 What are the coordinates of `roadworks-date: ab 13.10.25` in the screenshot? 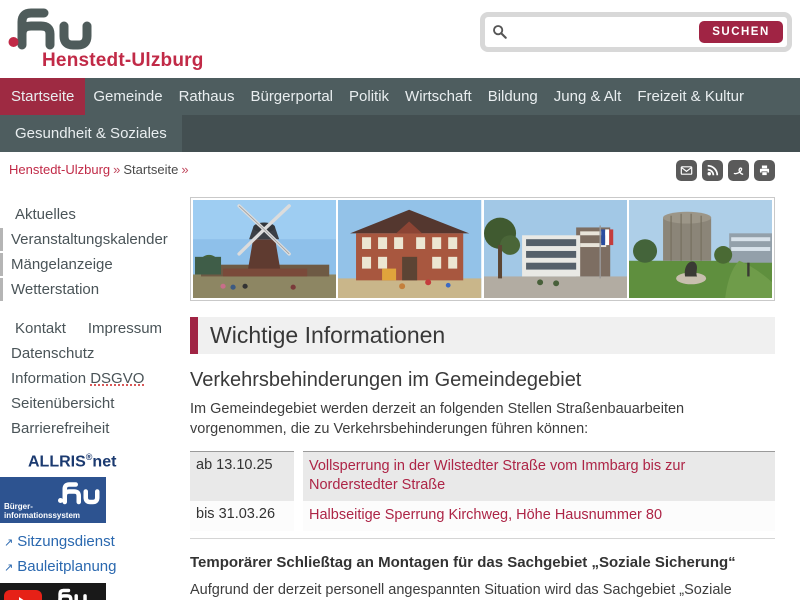 It's located at (242, 476).